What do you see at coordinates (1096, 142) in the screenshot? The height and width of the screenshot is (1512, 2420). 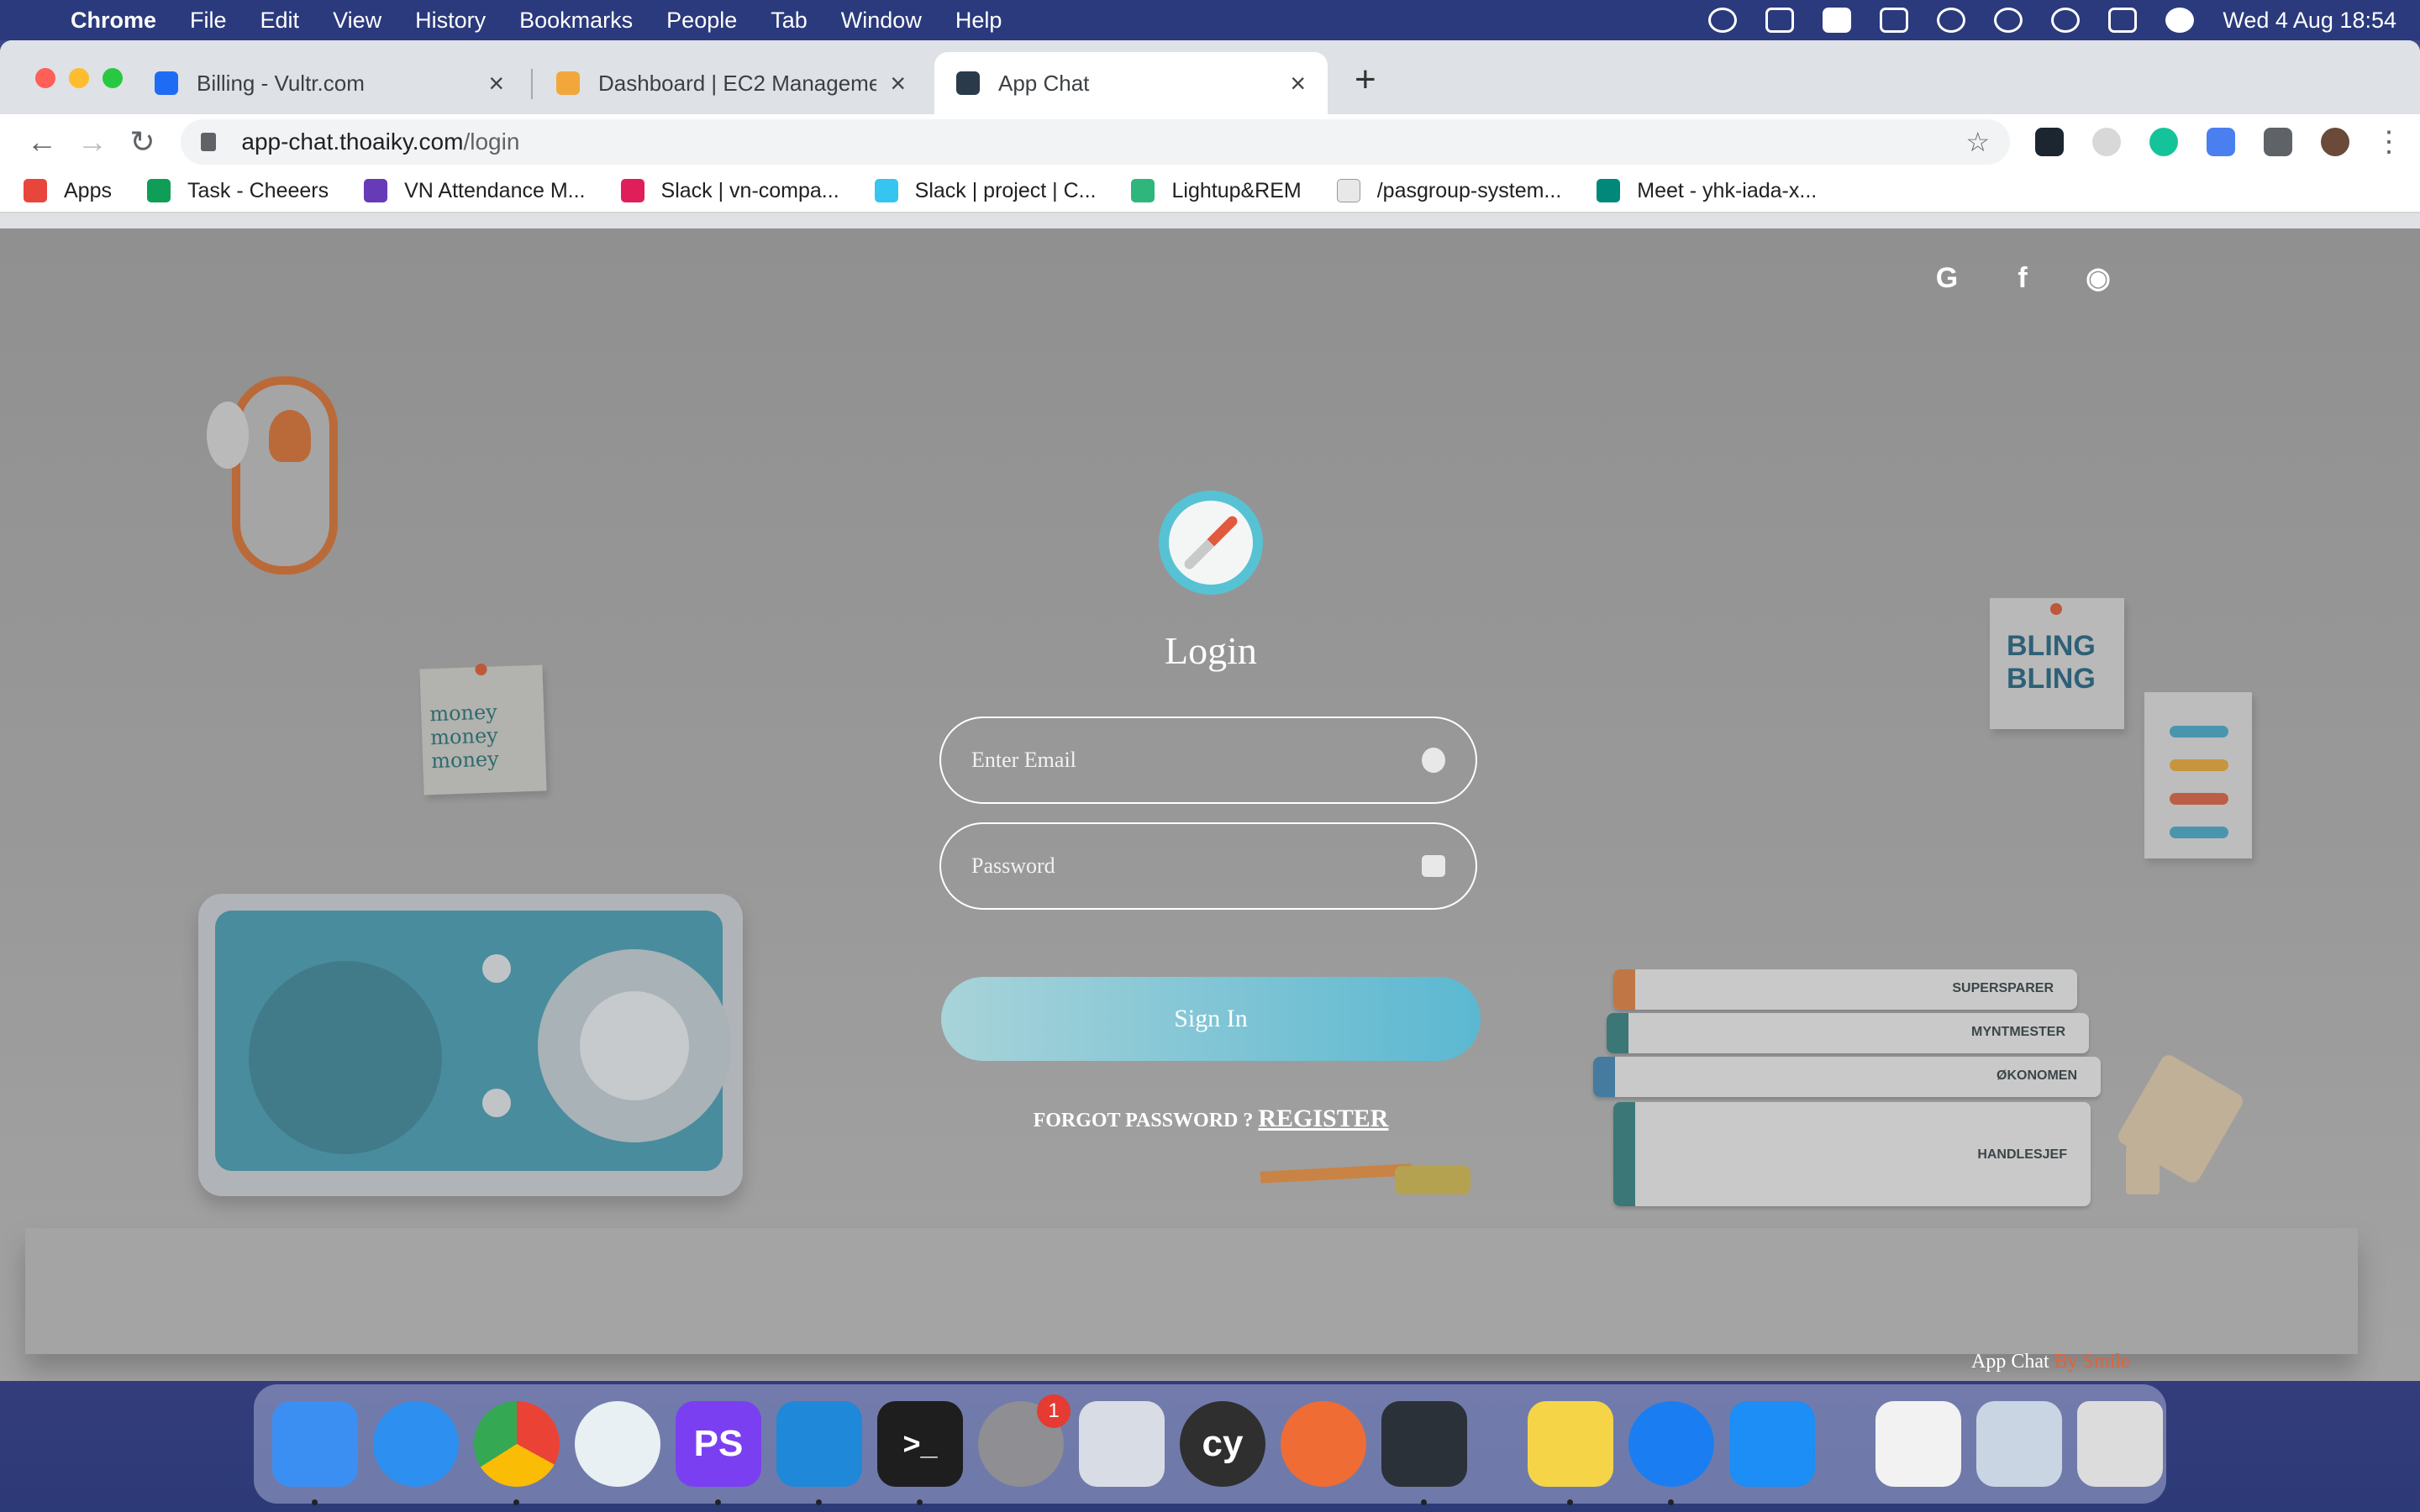 I see `address-bar: app-chat.thoaiky.com/login ☆` at bounding box center [1096, 142].